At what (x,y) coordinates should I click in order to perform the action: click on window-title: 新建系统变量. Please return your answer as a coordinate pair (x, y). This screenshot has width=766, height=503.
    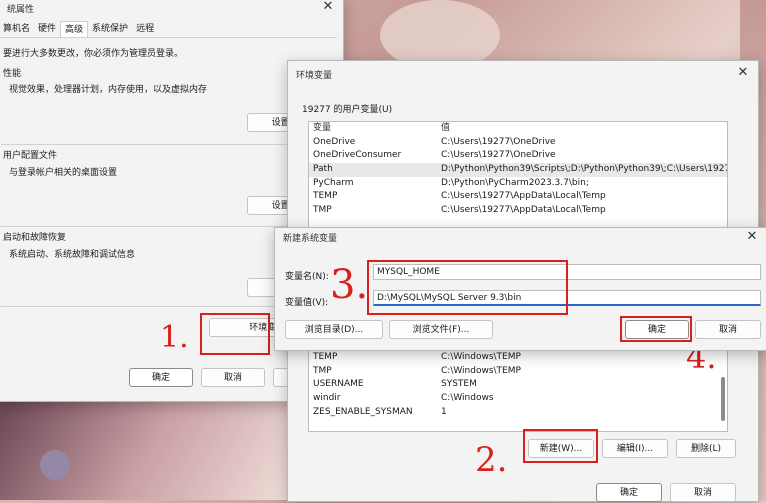
    Looking at the image, I should click on (310, 238).